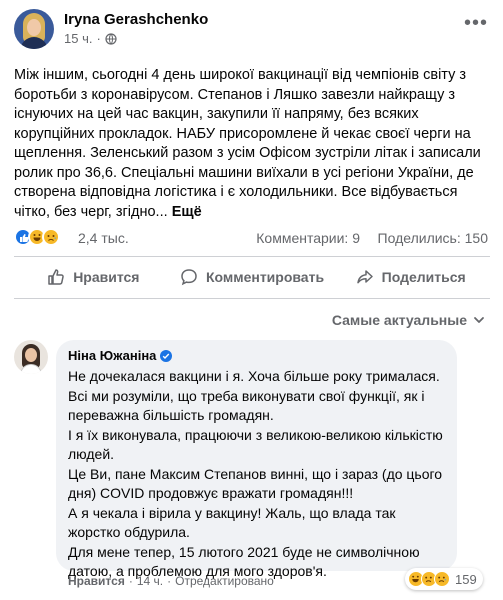  I want to click on post-actions: Нравится Комментировать Поделиться, so click(252, 277).